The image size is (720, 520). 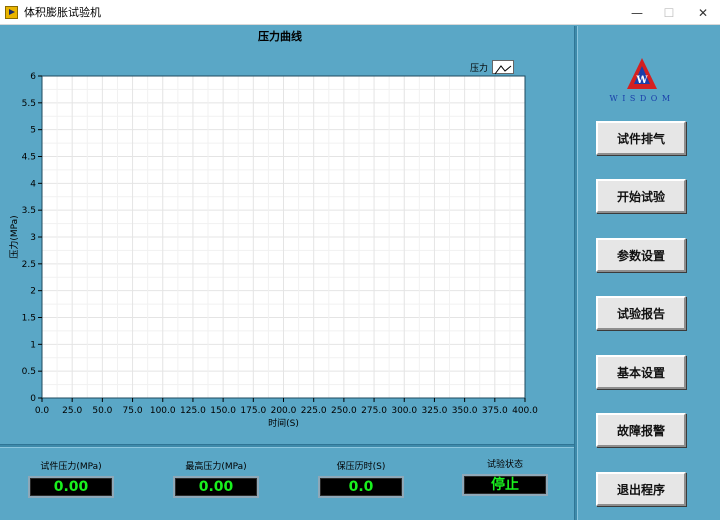 I want to click on logo-mark: W, so click(x=641, y=80).